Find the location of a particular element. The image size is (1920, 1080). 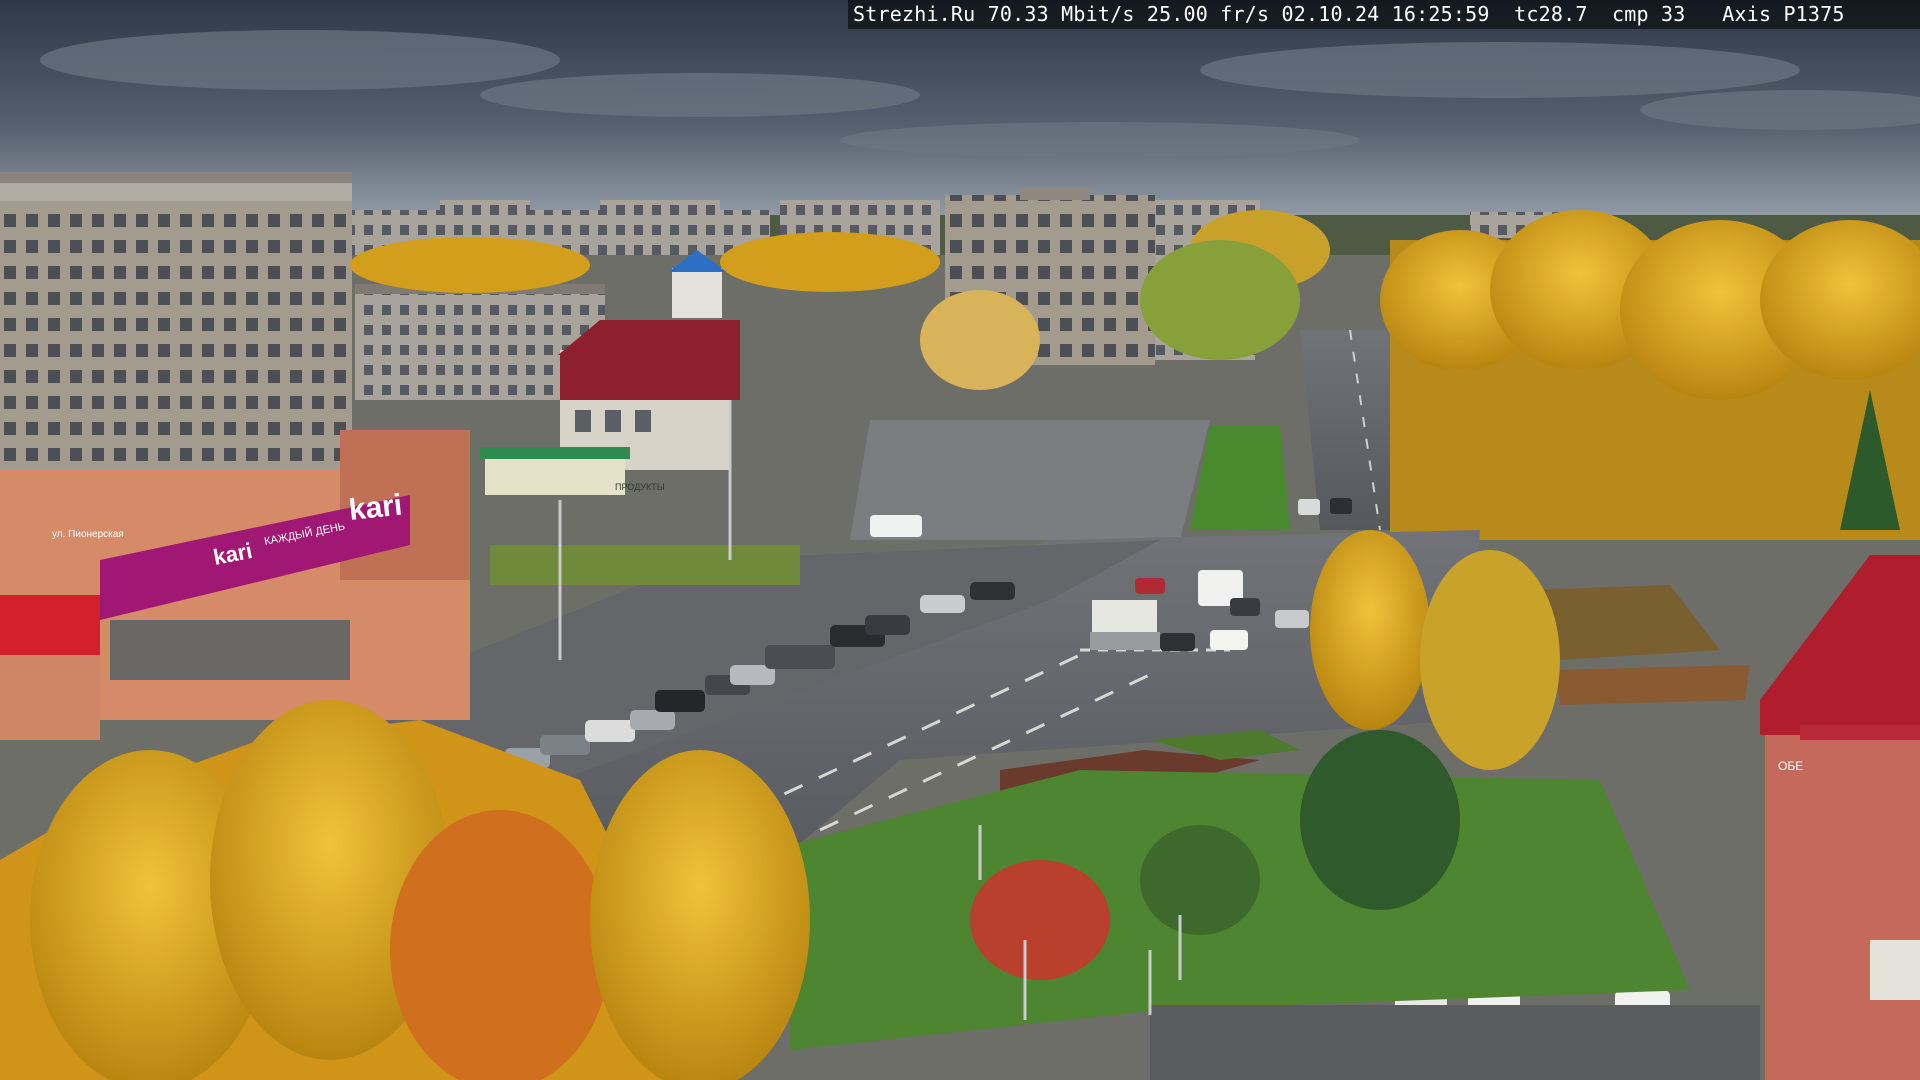

kari-sign-main: kari is located at coordinates (375, 508).